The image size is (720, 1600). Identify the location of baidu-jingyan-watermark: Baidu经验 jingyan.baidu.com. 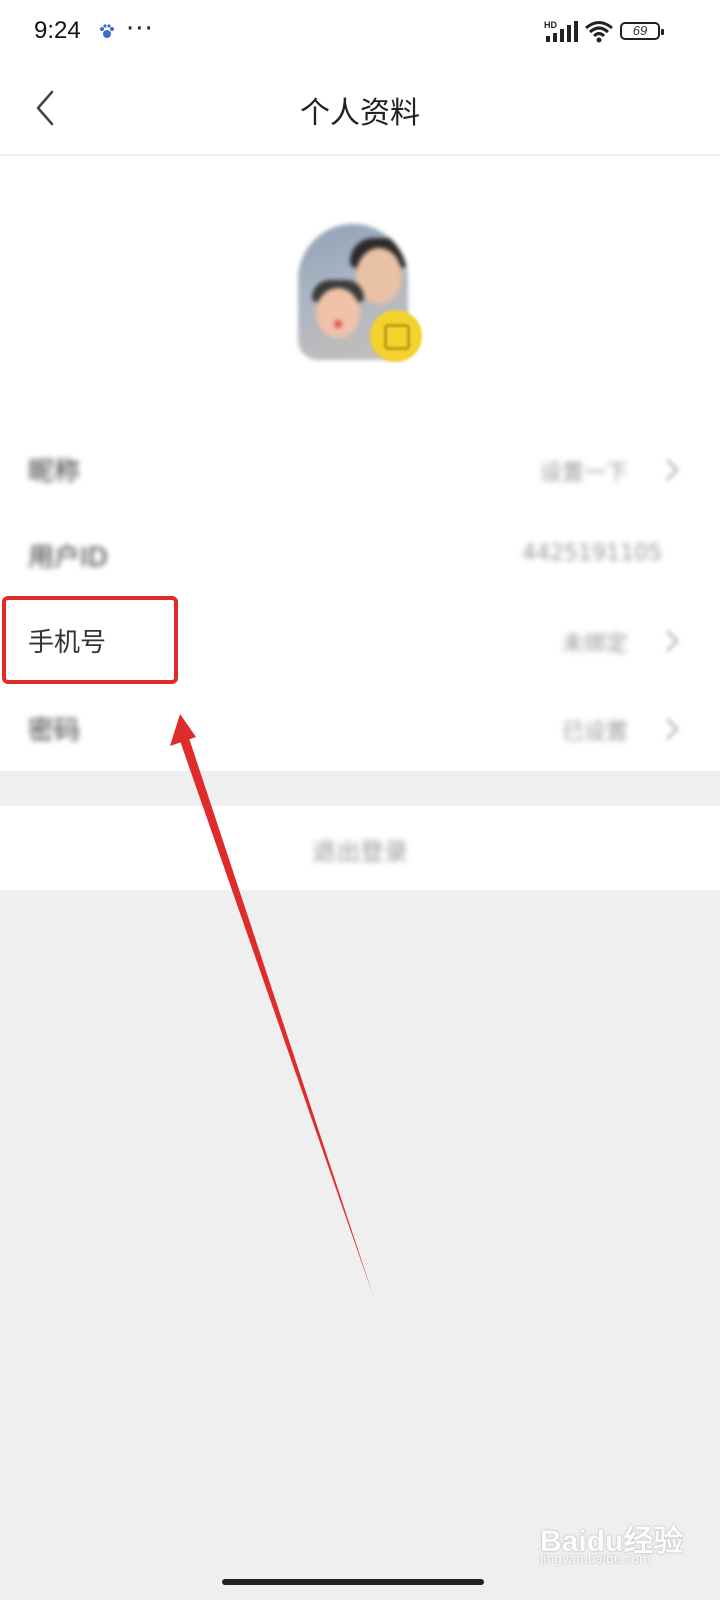
(620, 1540).